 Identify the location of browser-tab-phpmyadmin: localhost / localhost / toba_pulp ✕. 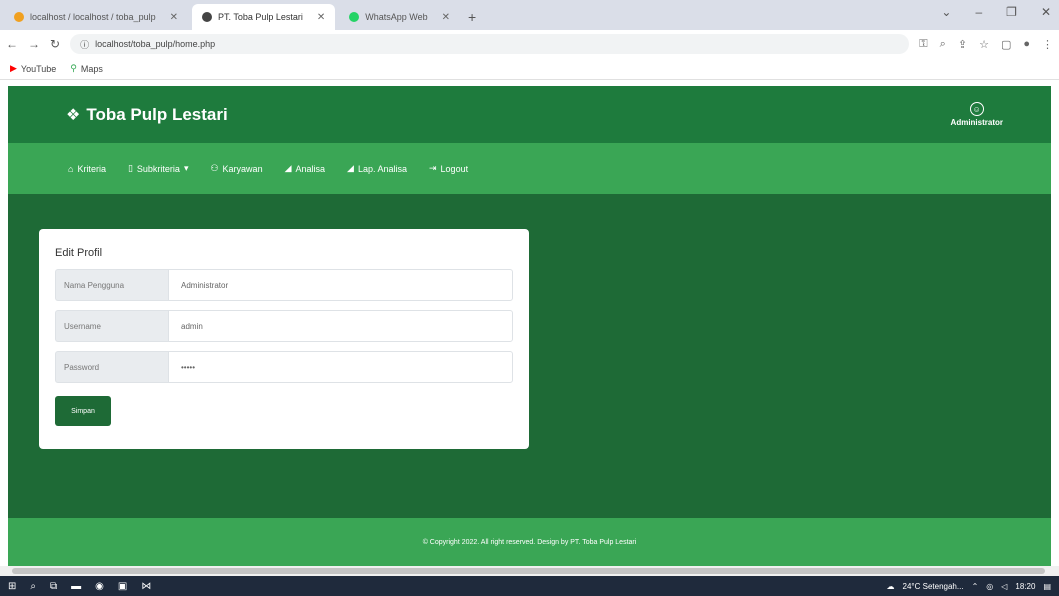
(96, 17).